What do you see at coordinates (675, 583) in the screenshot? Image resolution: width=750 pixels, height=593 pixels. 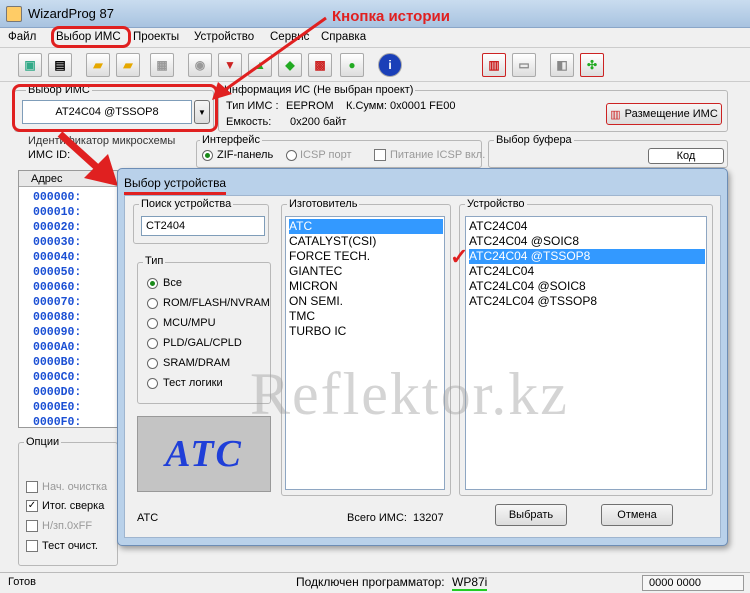 I see `status-code: 0000 0000` at bounding box center [675, 583].